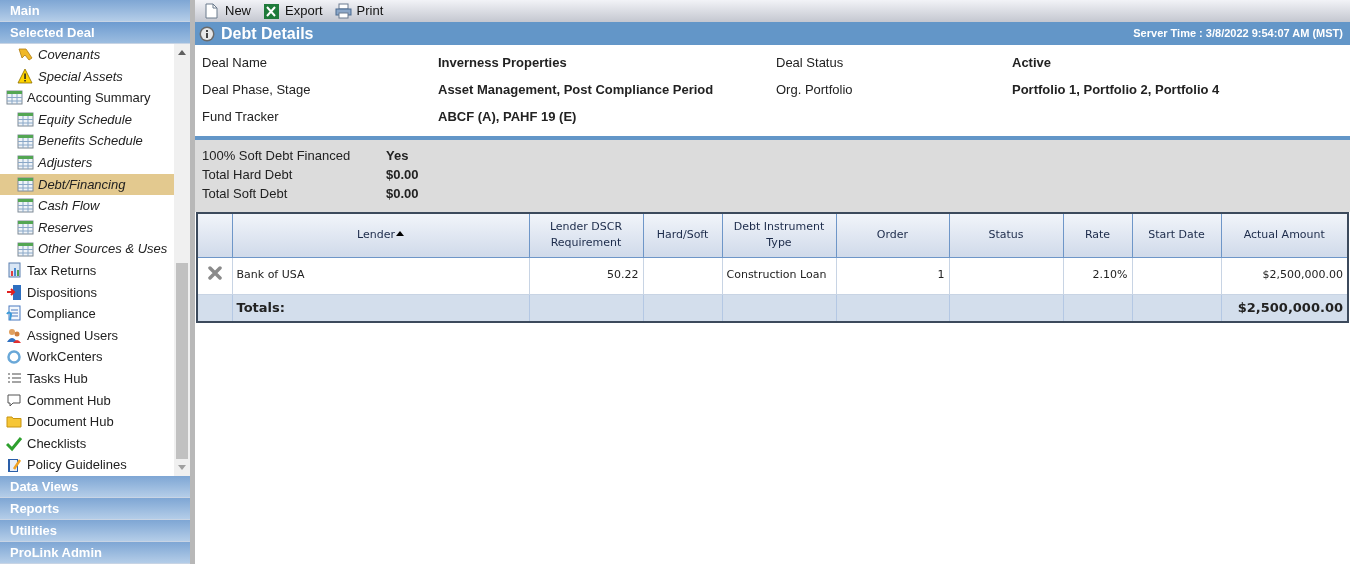 This screenshot has height=564, width=1350. I want to click on nav-item: Policy Guidelines, so click(87, 465).